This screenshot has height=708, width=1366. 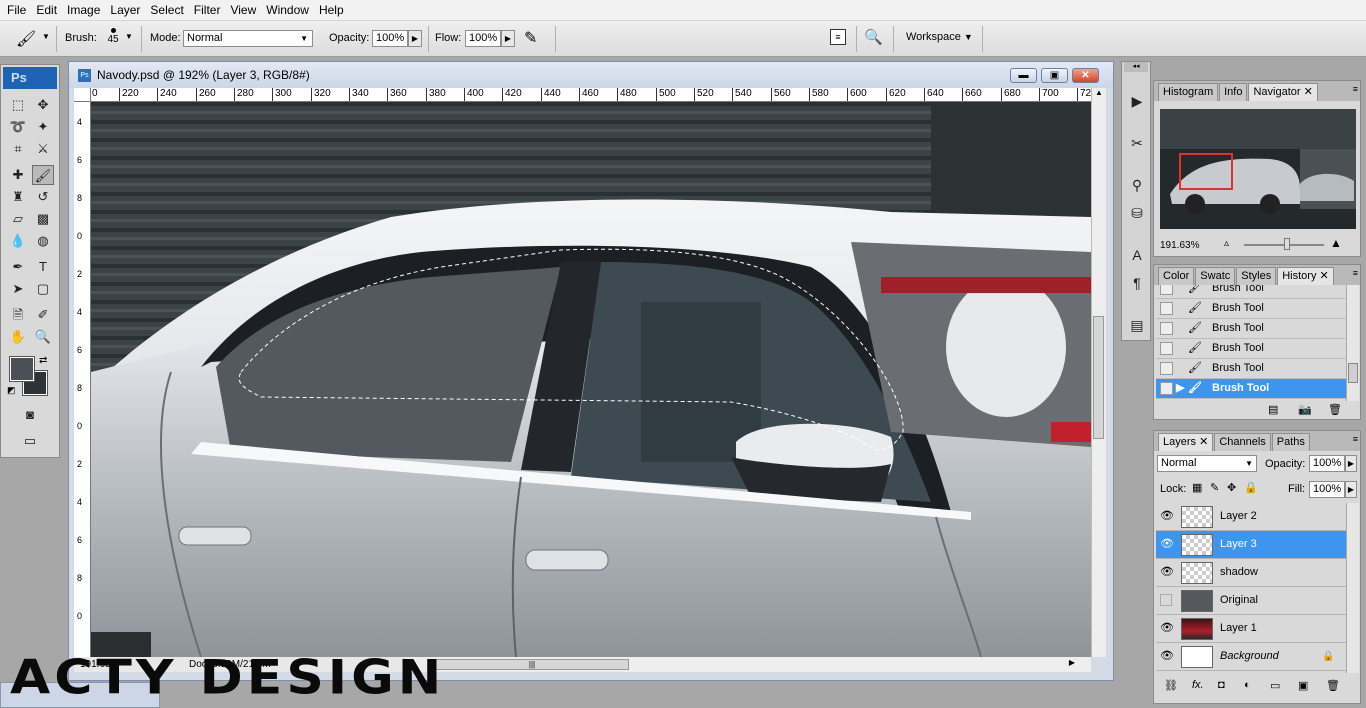 I want to click on type-tool-icon: T, so click(x=43, y=267).